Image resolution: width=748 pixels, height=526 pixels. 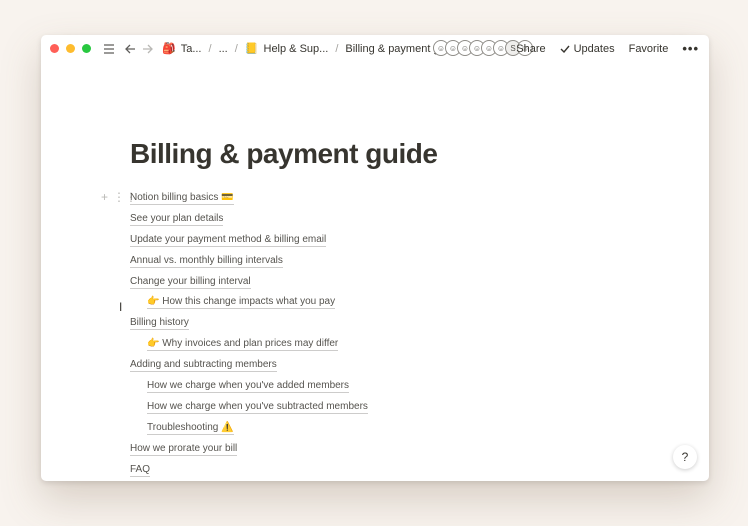 I want to click on toc-link: How we prorate your bill, so click(x=184, y=449).